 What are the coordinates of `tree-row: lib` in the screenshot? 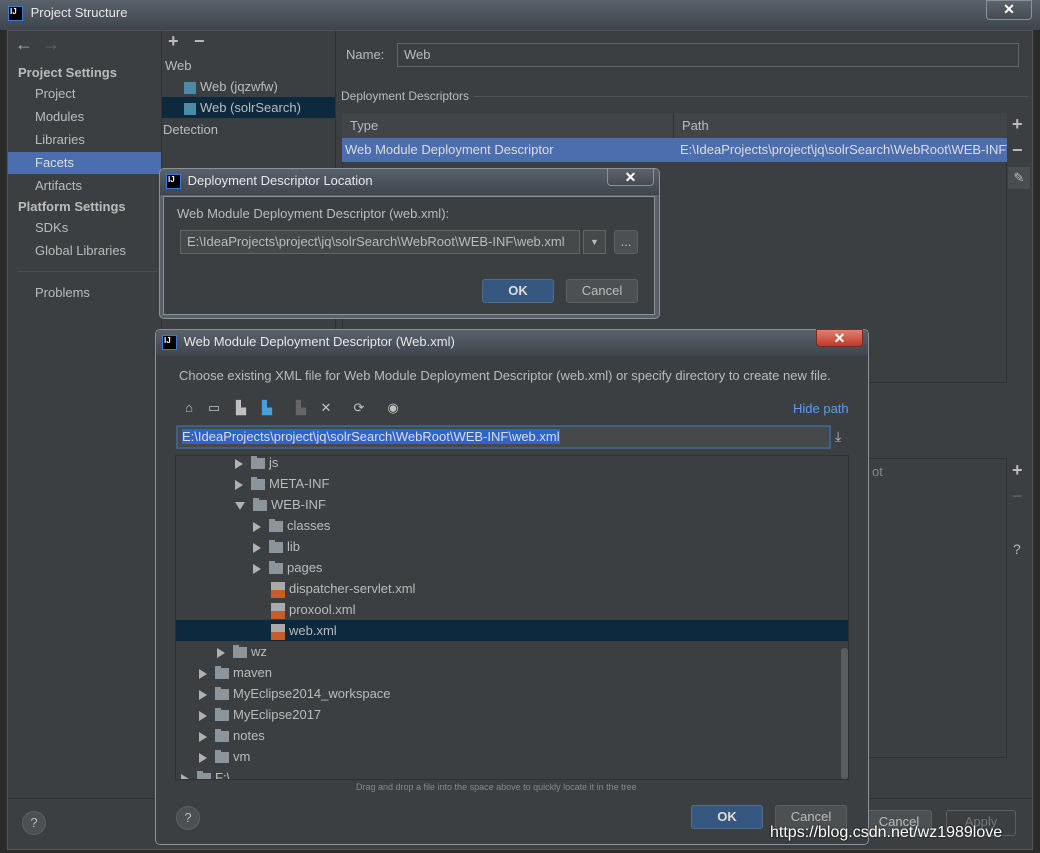 It's located at (512, 546).